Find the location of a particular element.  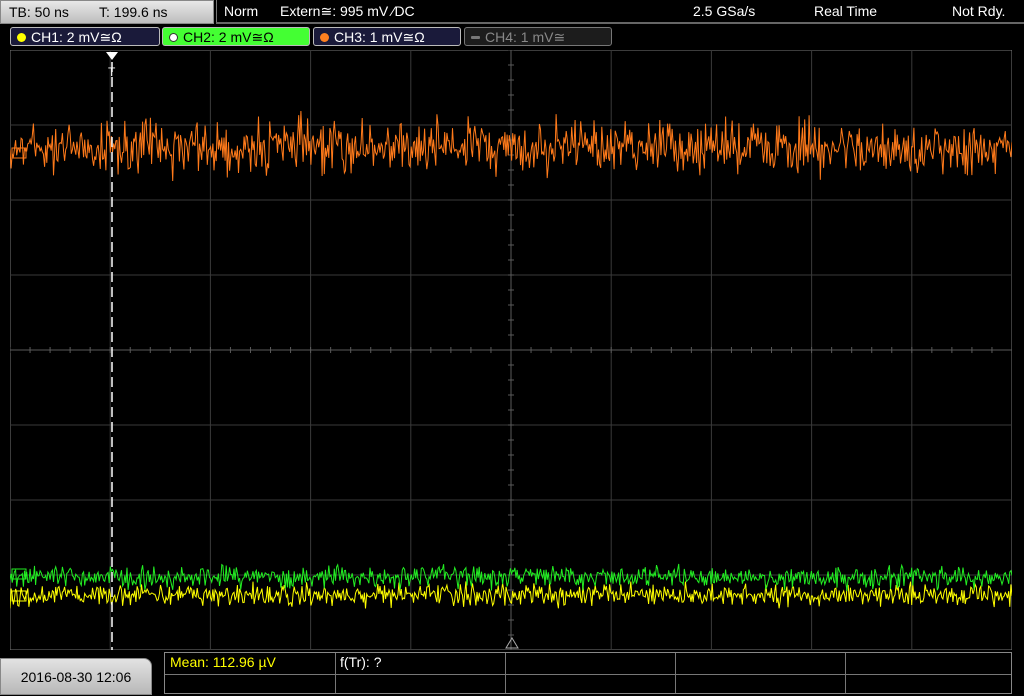

channel-4-tab: CH4: 1 mV≅ is located at coordinates (538, 36).